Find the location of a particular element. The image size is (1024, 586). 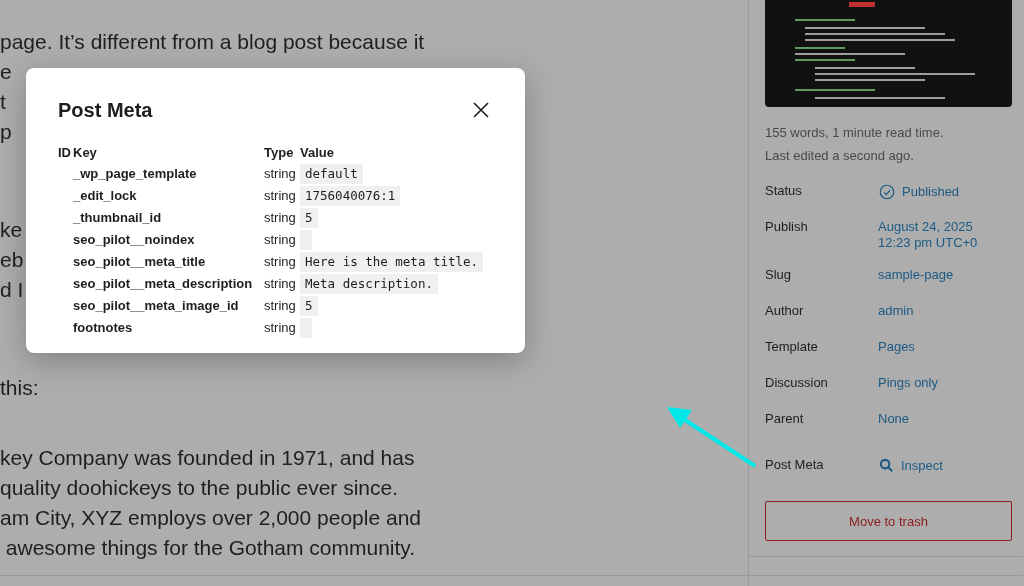

setting-link: None is located at coordinates (894, 419).